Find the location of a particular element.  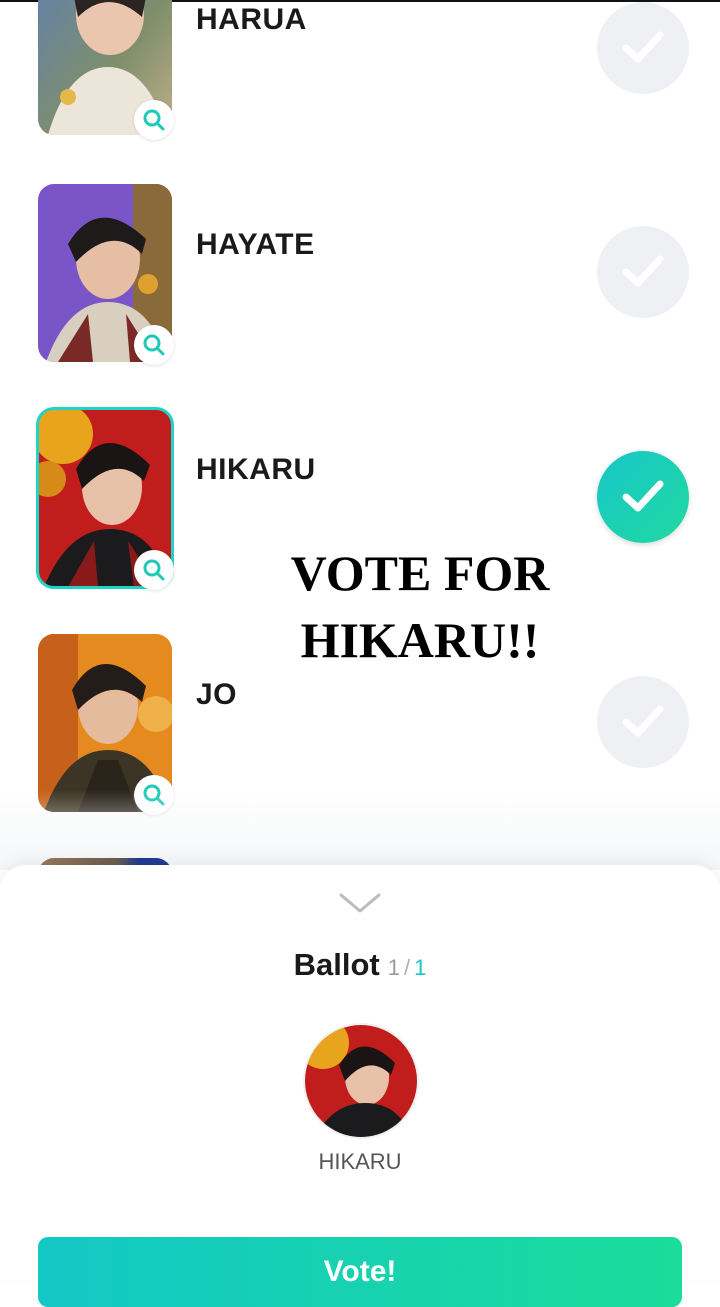

overlay-line-2: HIKARU!! is located at coordinates (420, 640).